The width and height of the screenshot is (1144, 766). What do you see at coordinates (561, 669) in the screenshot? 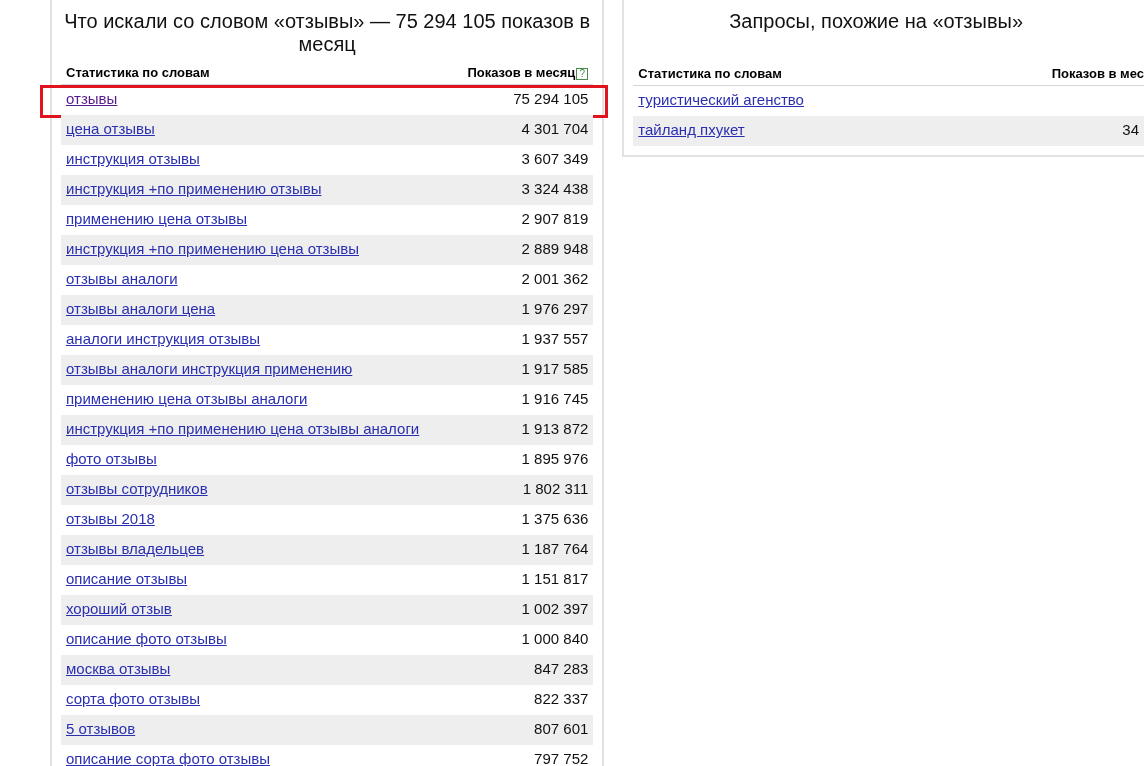
I see `count-cell-text: 847 283` at bounding box center [561, 669].